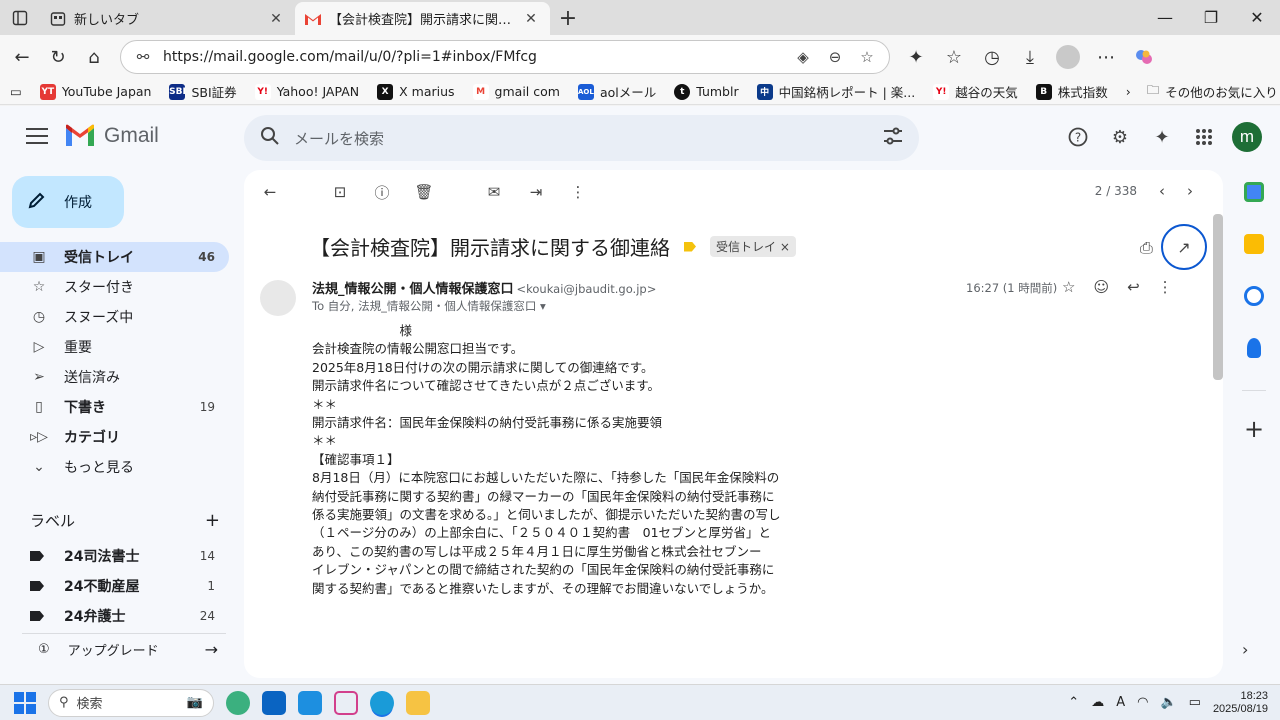  What do you see at coordinates (418, 702) in the screenshot?
I see `file-explorer-icon` at bounding box center [418, 702].